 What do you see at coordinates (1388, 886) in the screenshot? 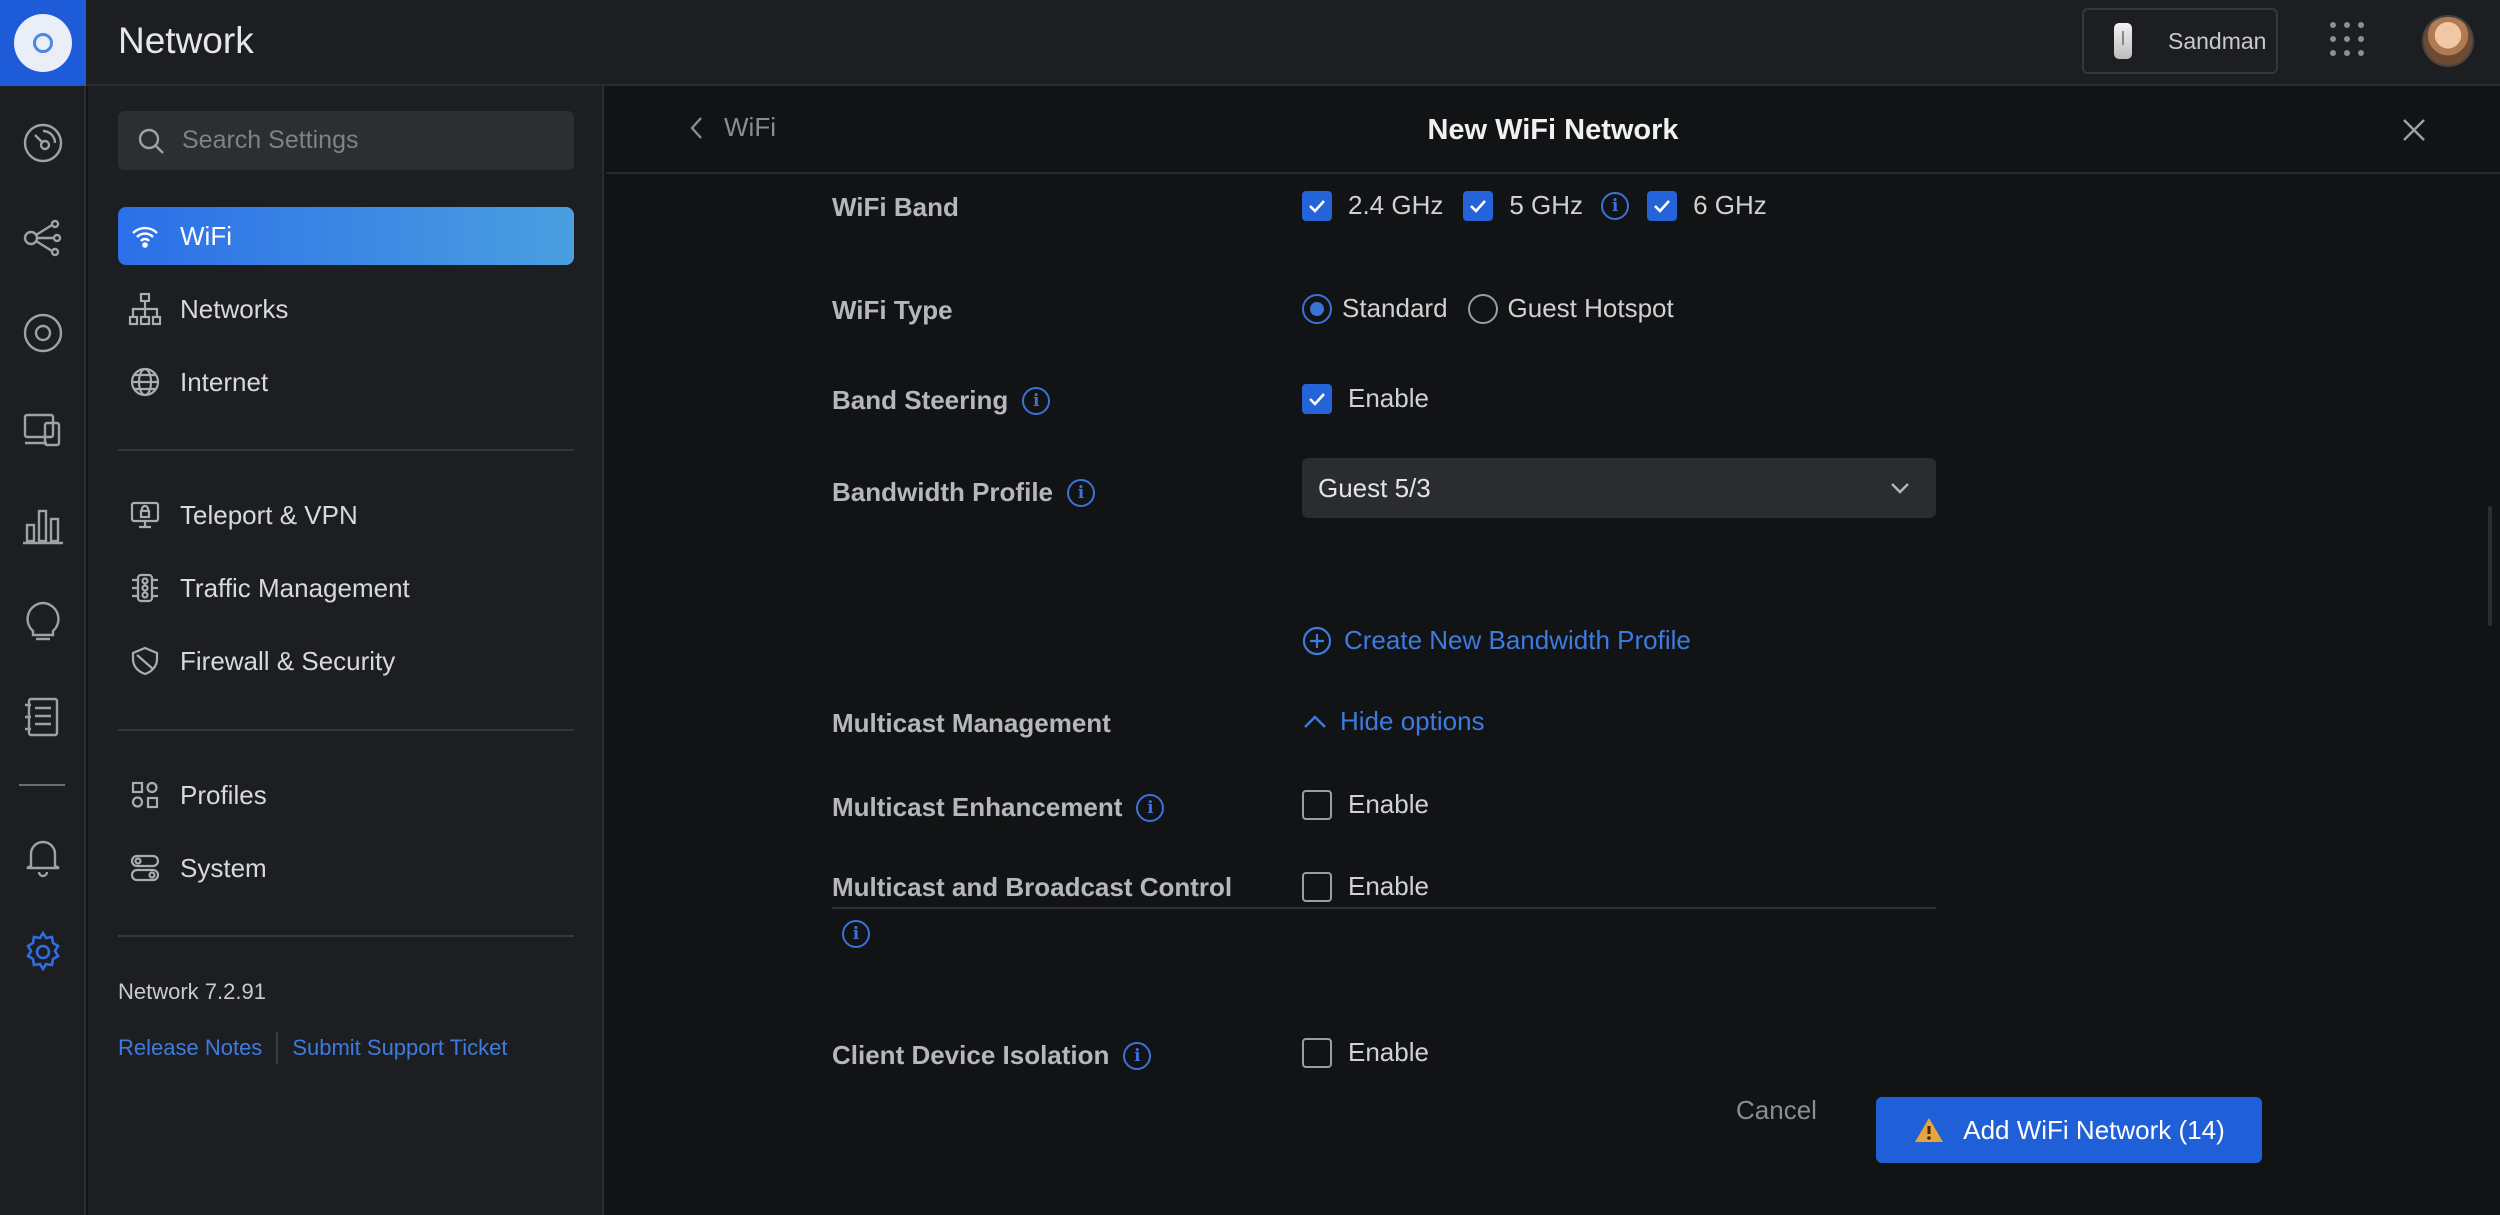
I see `multicast-broadcast-enable-label: Enable` at bounding box center [1388, 886].